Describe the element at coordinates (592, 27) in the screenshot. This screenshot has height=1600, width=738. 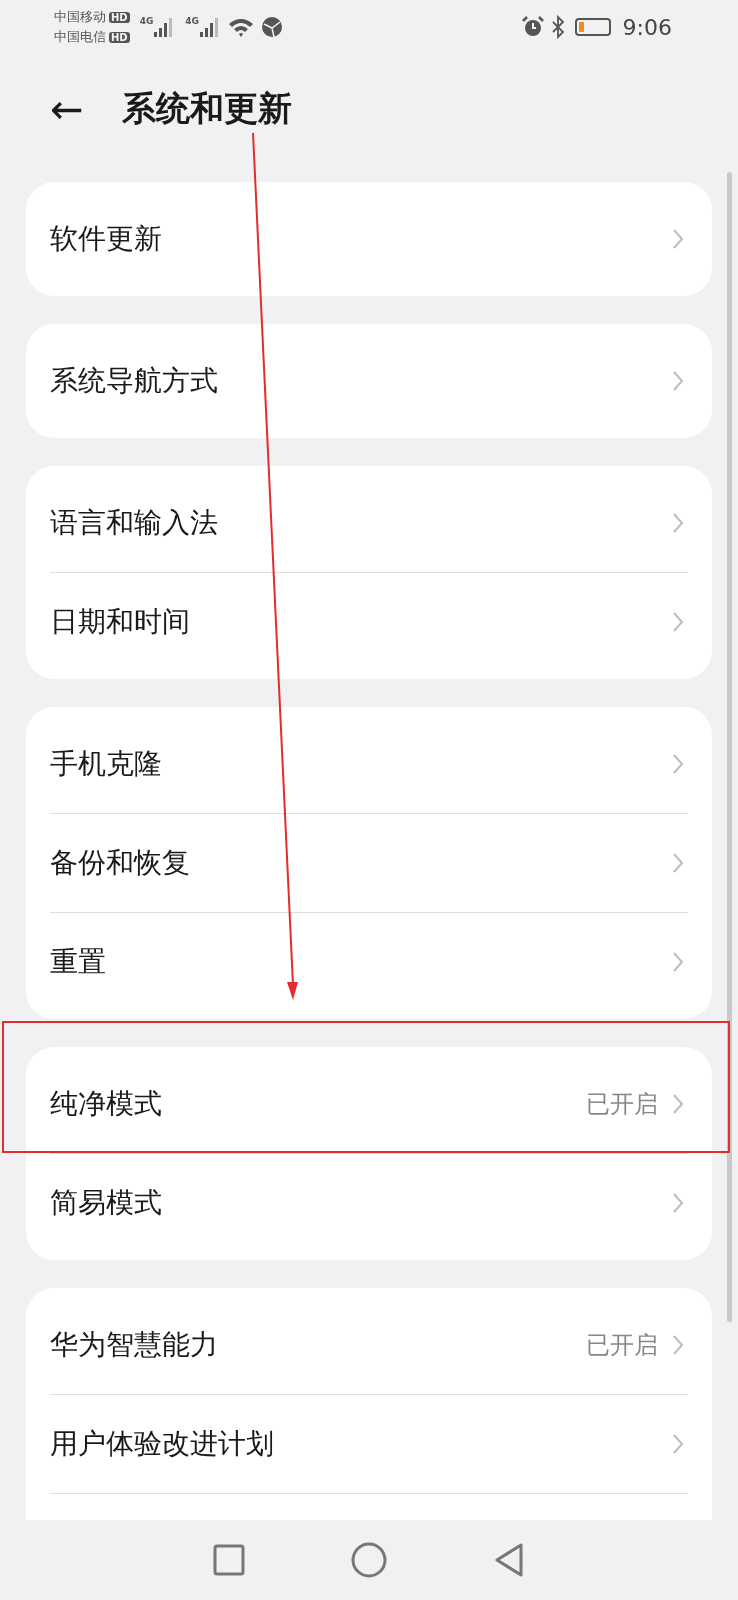
I see `battery-icon` at that location.